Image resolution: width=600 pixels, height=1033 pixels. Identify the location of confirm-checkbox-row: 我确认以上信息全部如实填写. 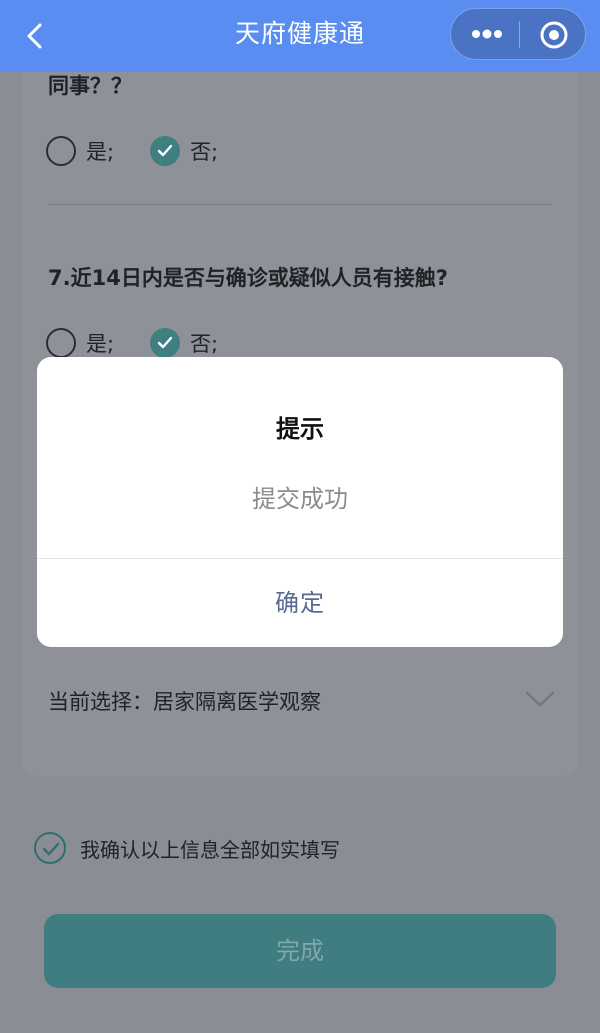
(187, 848).